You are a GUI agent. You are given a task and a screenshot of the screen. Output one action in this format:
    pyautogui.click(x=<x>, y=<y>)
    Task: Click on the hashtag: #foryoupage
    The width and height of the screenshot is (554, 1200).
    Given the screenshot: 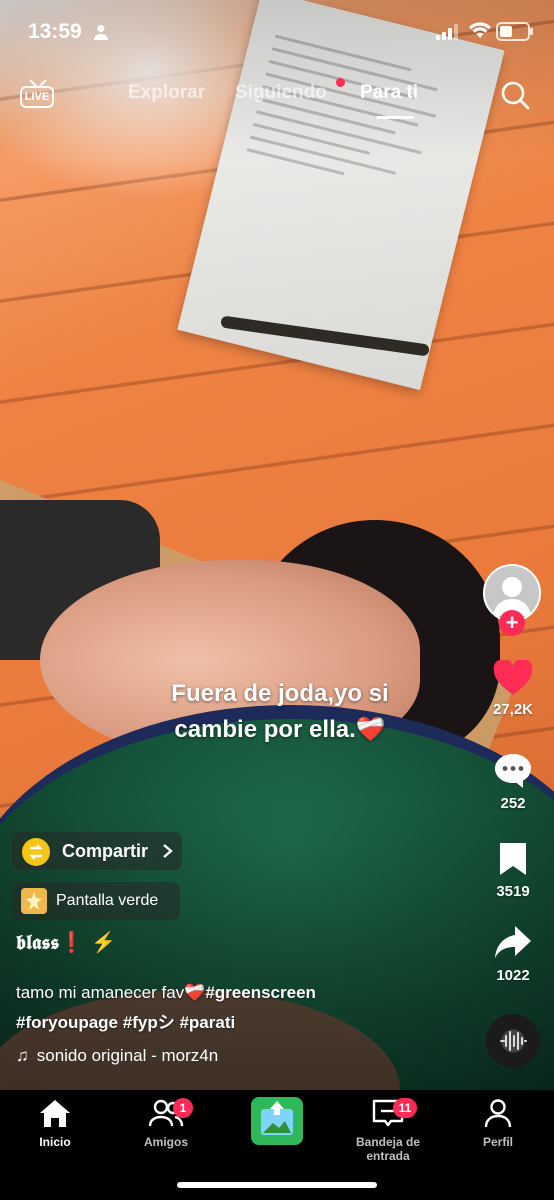 What is the action you would take?
    pyautogui.click(x=67, y=1022)
    